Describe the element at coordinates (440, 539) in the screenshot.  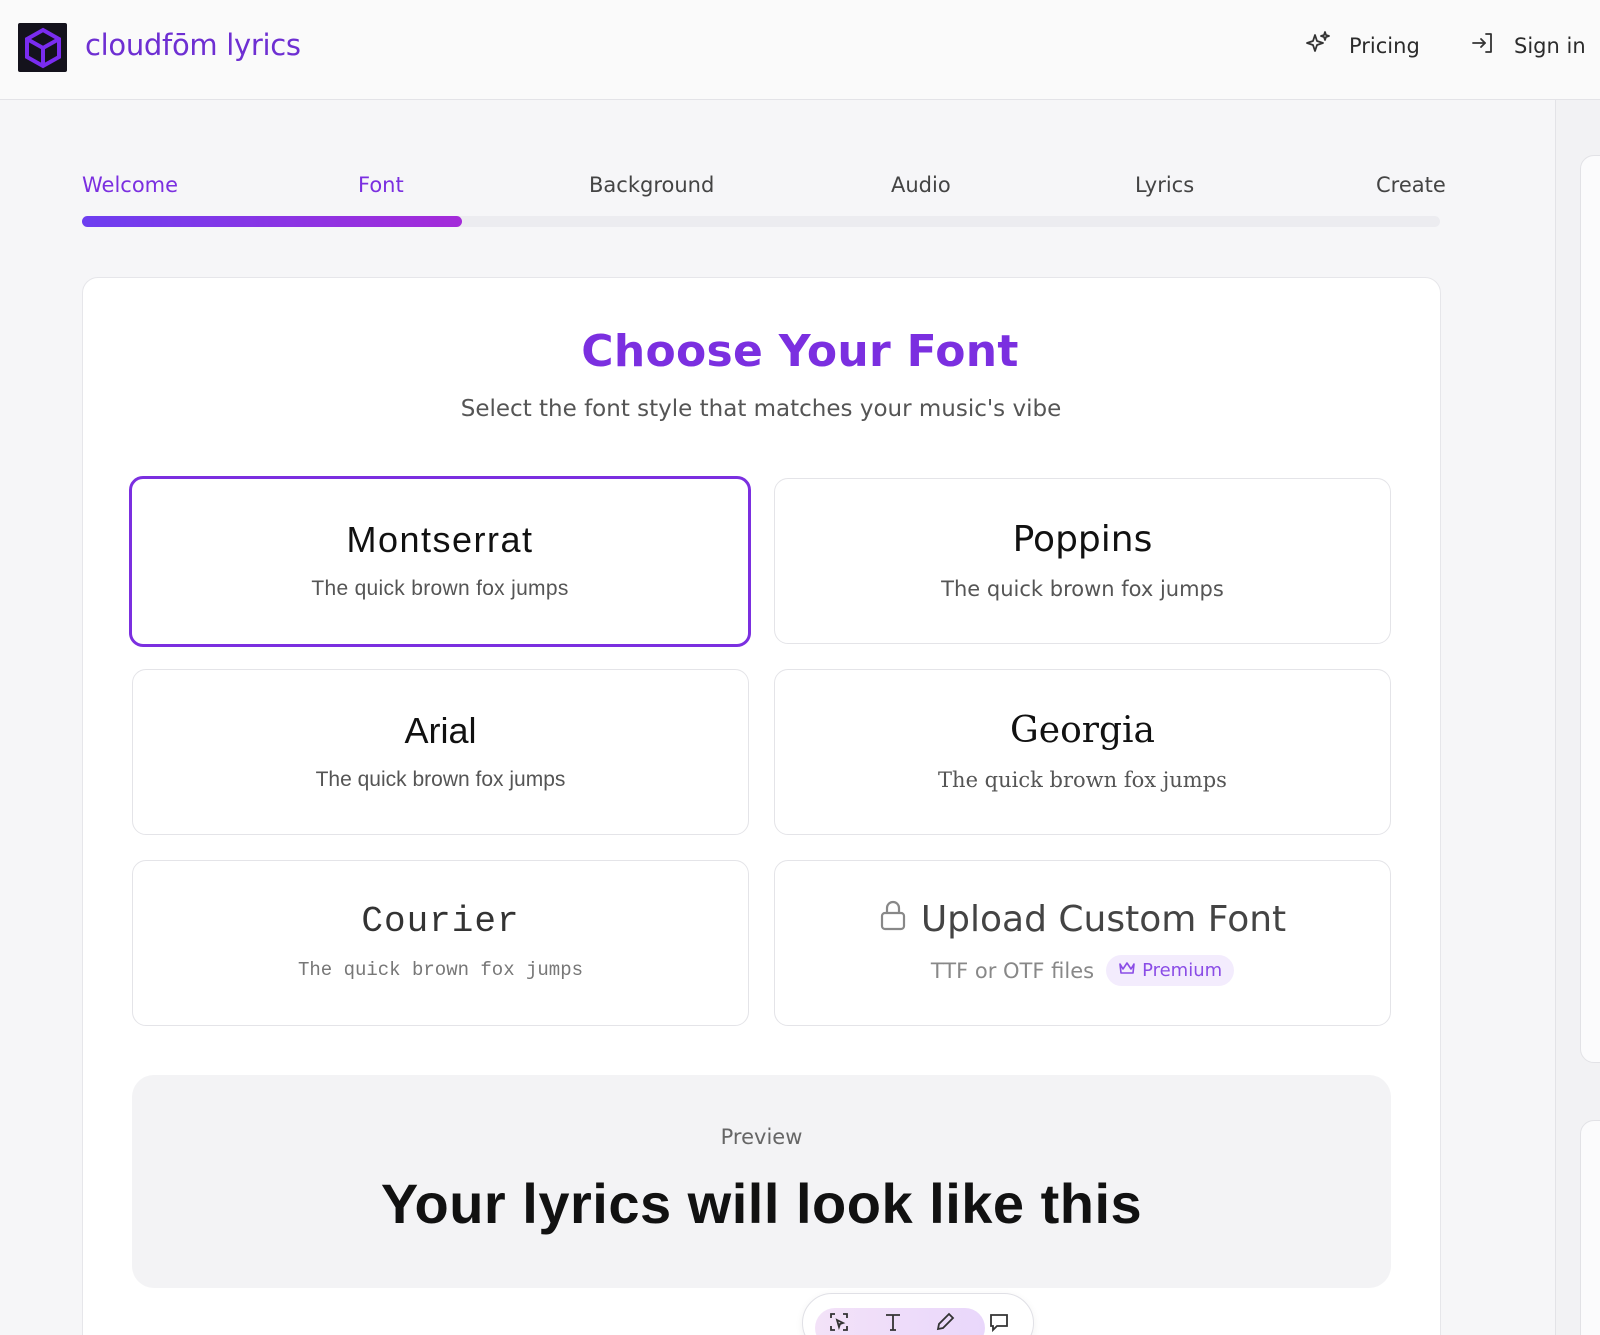
I see `font-name: Montserrat` at that location.